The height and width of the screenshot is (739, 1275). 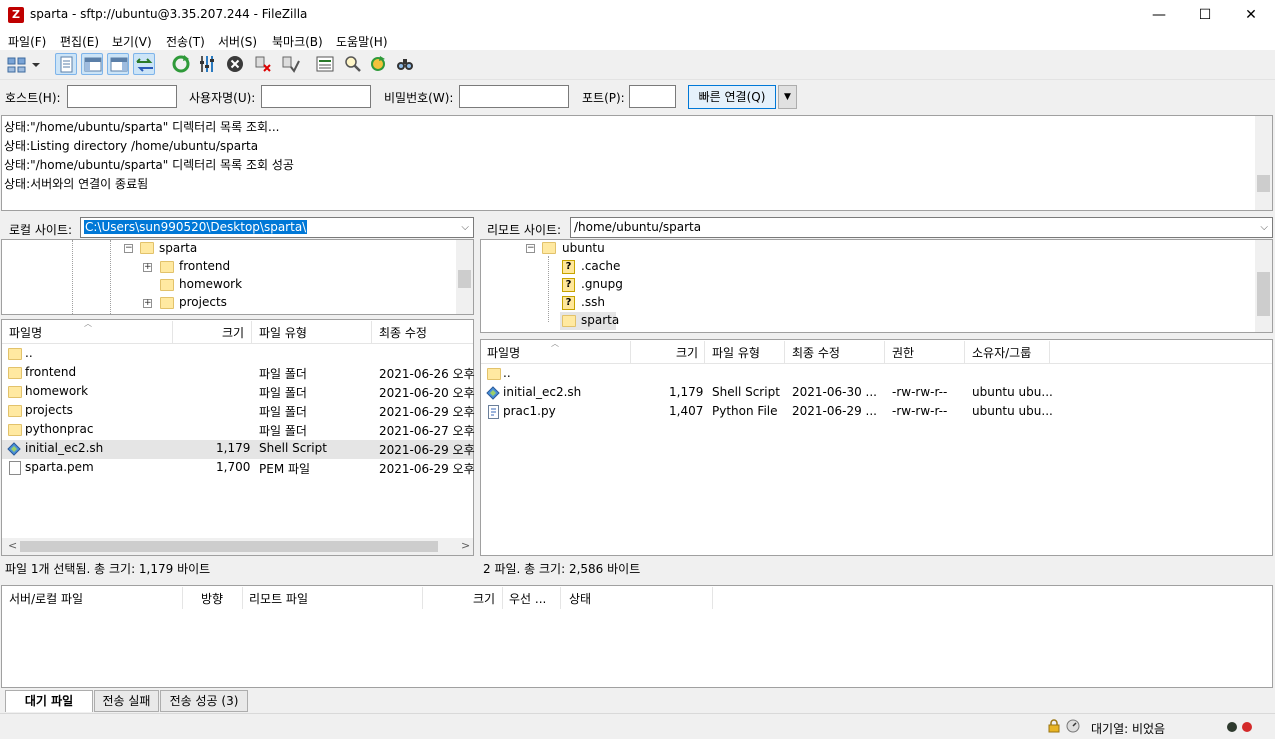 I want to click on menu-file: 파일(F), so click(x=27, y=41).